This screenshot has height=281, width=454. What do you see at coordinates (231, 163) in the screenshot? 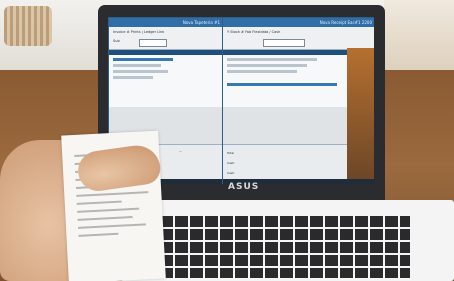
I see `cash-label: Cash` at bounding box center [231, 163].